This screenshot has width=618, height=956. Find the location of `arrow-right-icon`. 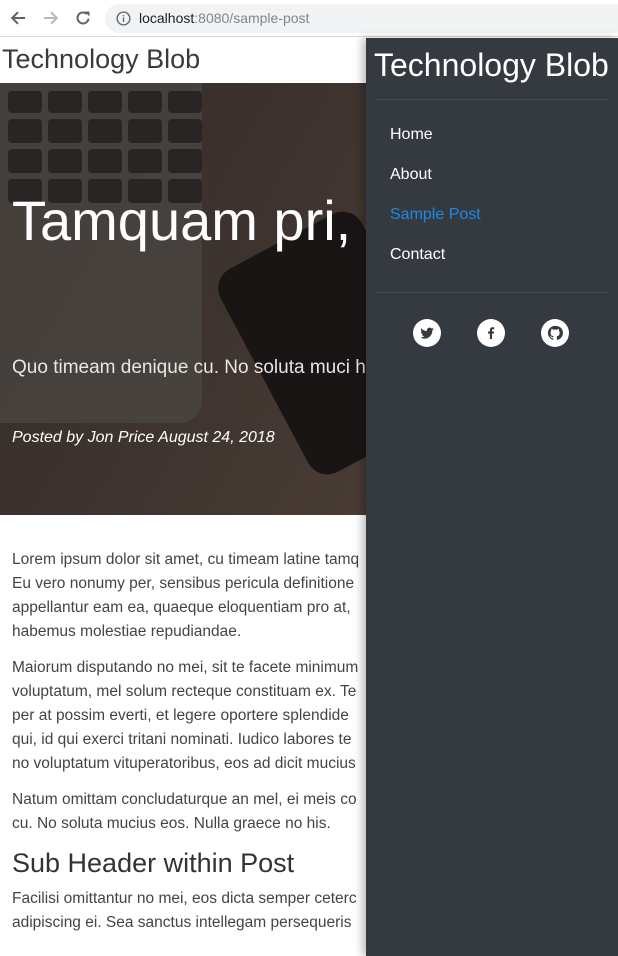

arrow-right-icon is located at coordinates (51, 18).